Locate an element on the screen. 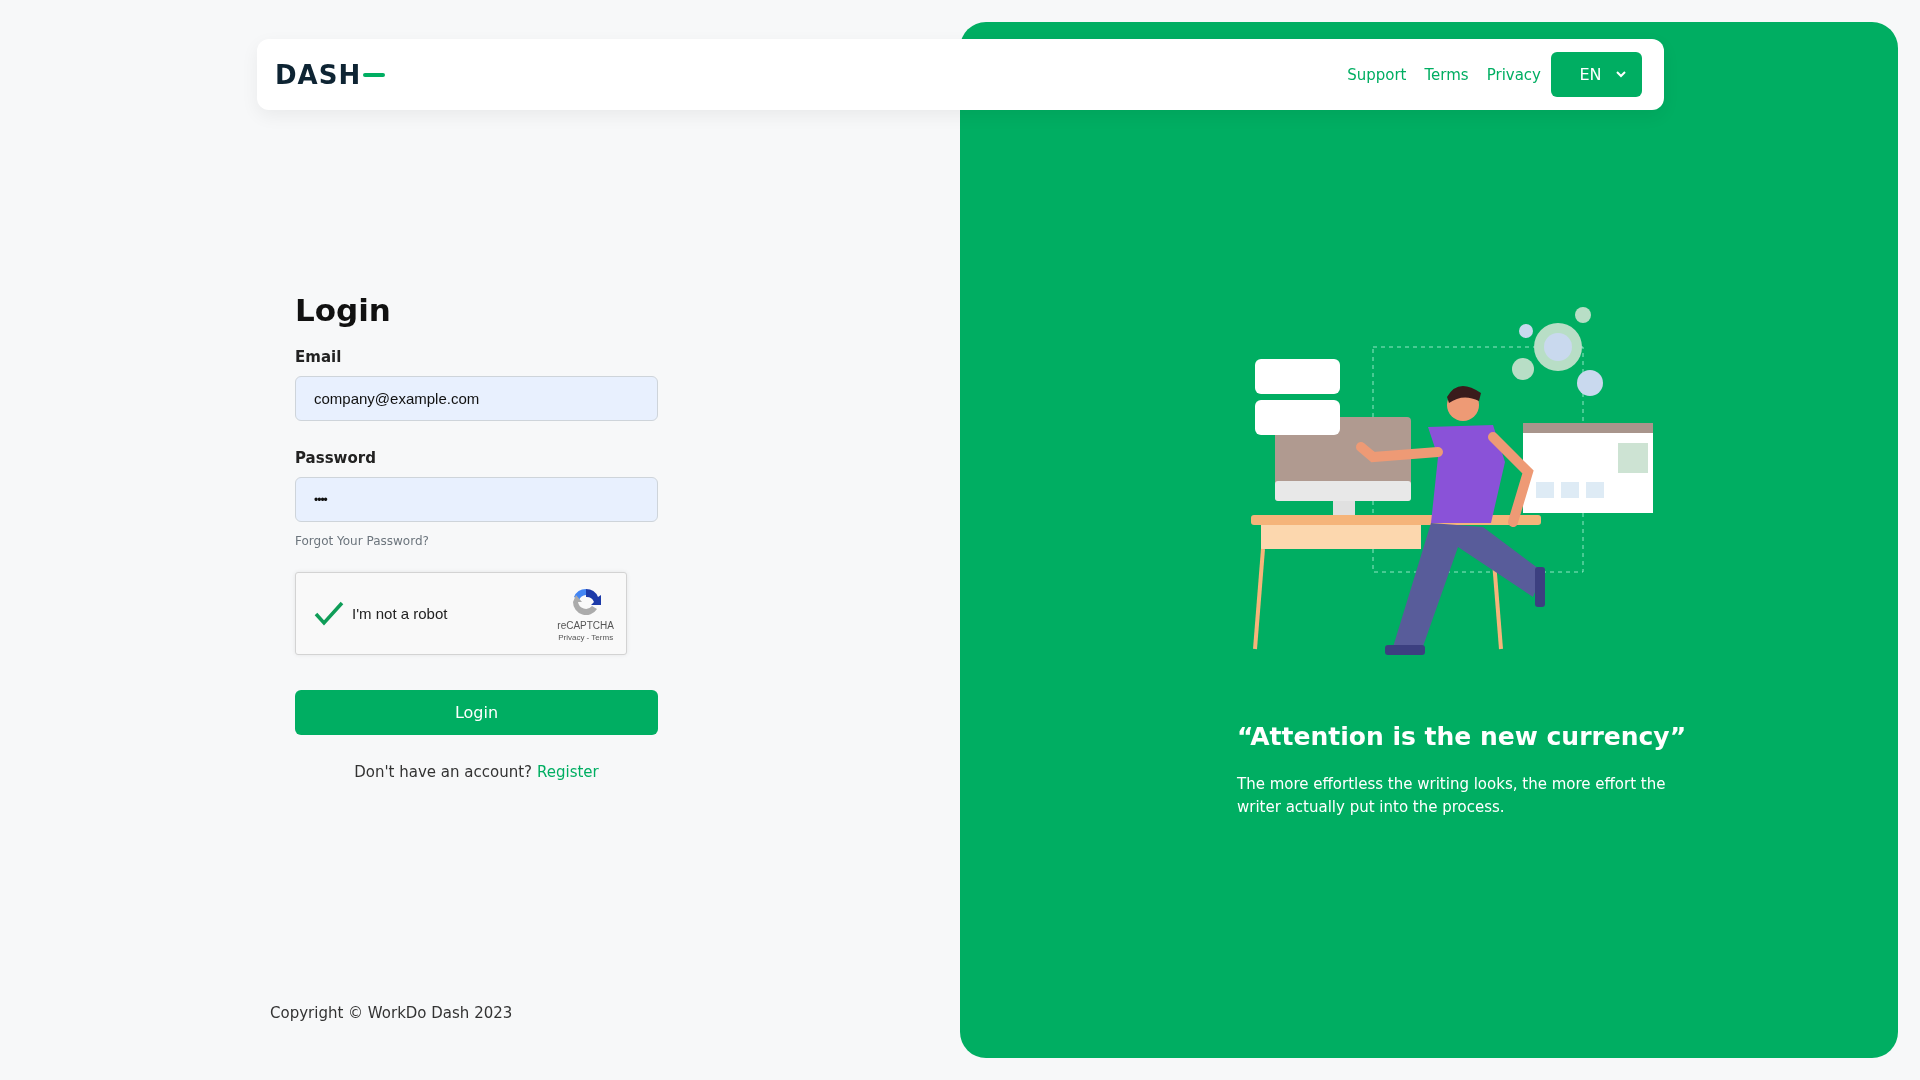  input-field: •••• is located at coordinates (476, 499).